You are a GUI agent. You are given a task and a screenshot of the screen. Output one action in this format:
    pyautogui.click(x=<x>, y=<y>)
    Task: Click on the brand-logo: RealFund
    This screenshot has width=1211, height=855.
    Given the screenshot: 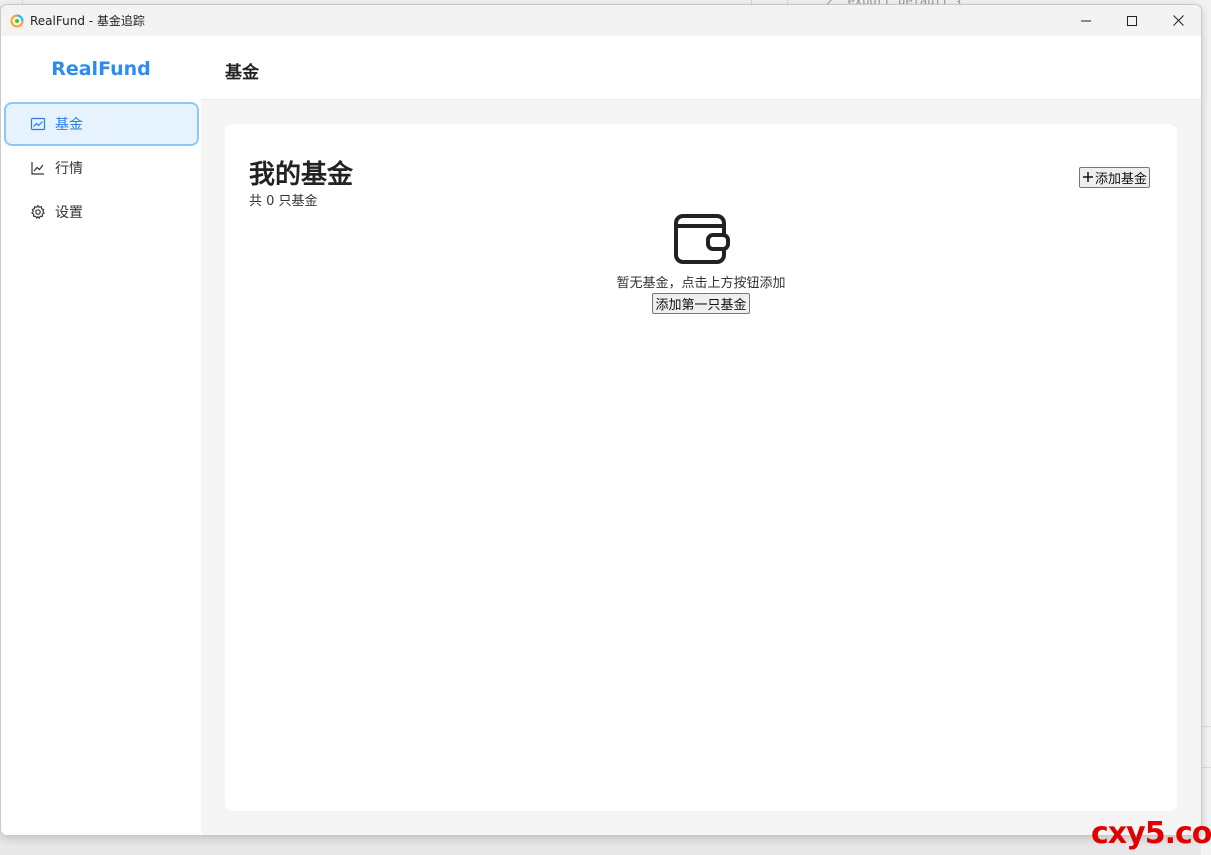 What is the action you would take?
    pyautogui.click(x=101, y=69)
    